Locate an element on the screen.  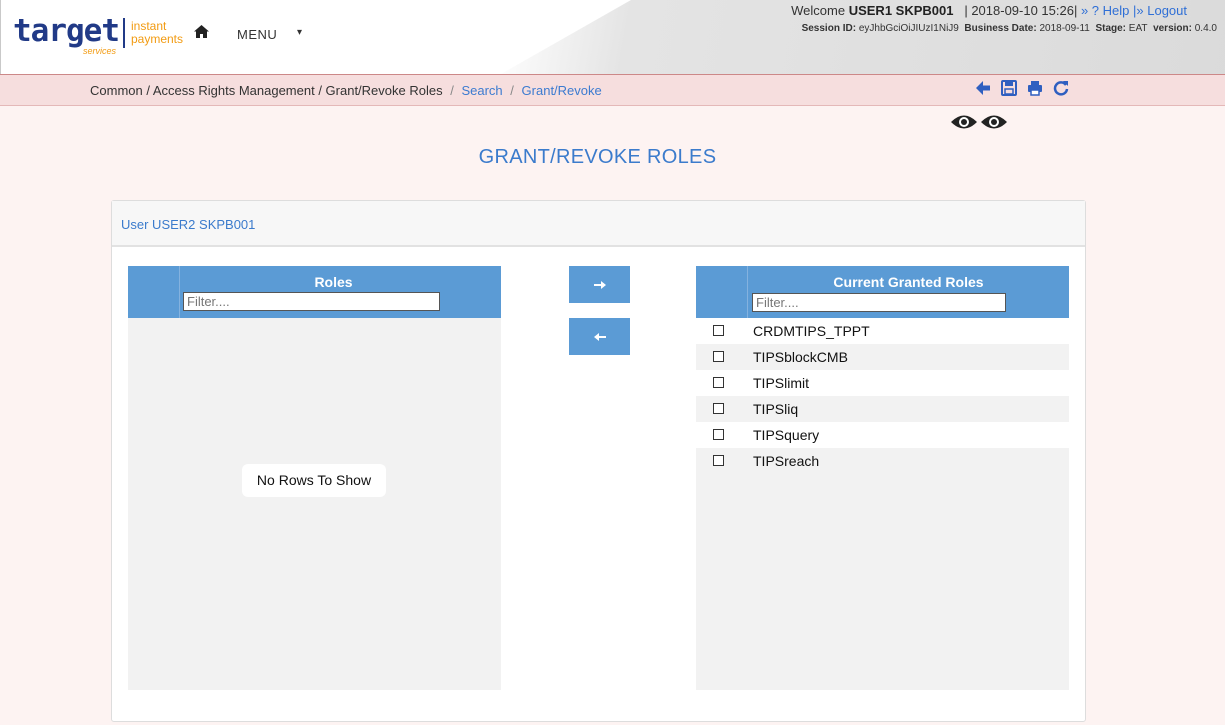
version-label: version: is located at coordinates (1172, 28).